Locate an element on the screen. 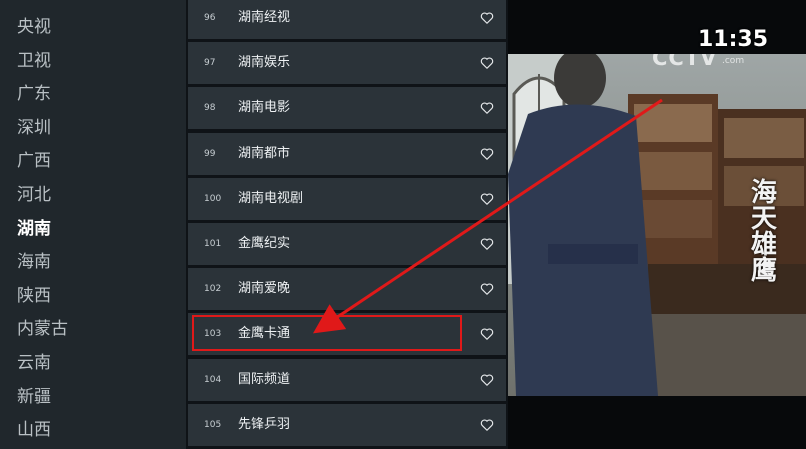 The height and width of the screenshot is (449, 806). channel-number: 98 is located at coordinates (210, 108).